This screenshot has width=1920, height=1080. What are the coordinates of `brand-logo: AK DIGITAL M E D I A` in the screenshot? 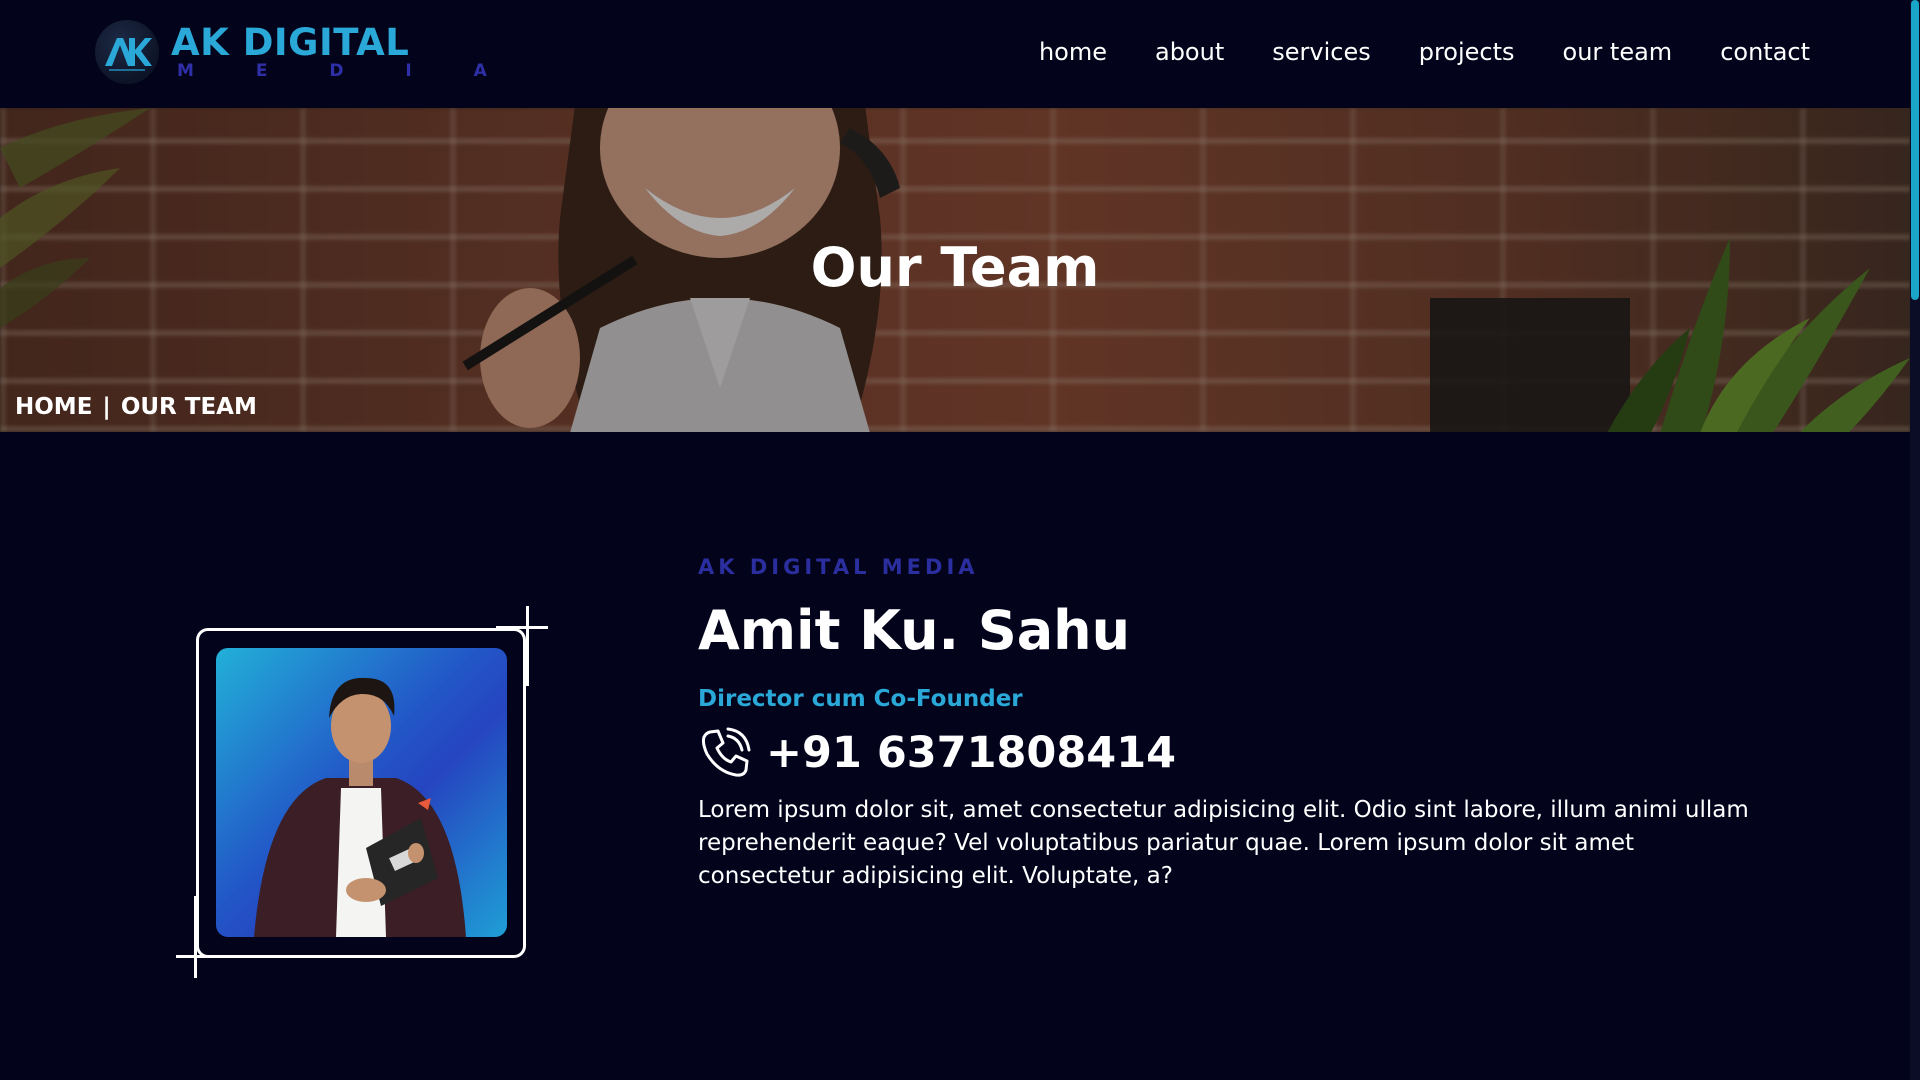 It's located at (305, 52).